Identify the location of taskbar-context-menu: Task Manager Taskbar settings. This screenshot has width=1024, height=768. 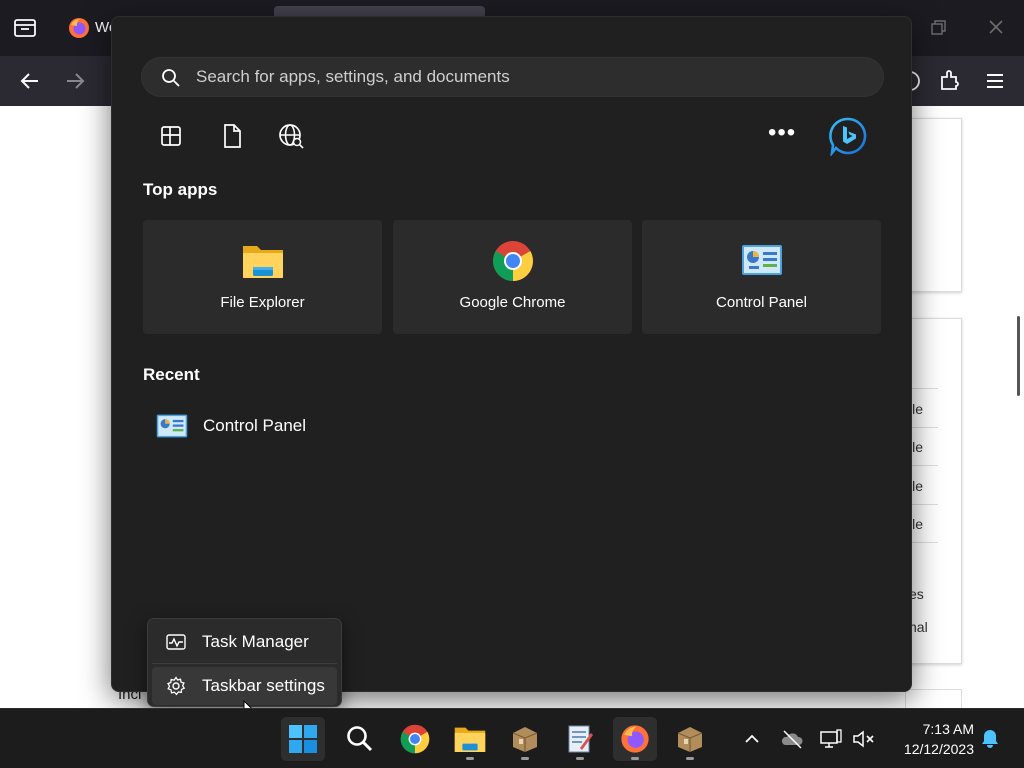
(244, 662).